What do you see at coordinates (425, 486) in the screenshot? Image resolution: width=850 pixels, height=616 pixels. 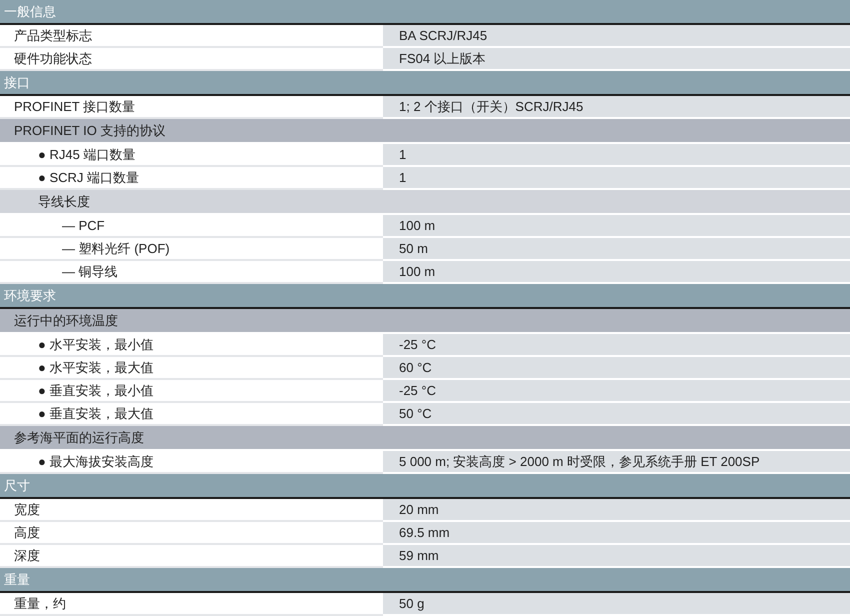 I see `section-header: 尺寸` at bounding box center [425, 486].